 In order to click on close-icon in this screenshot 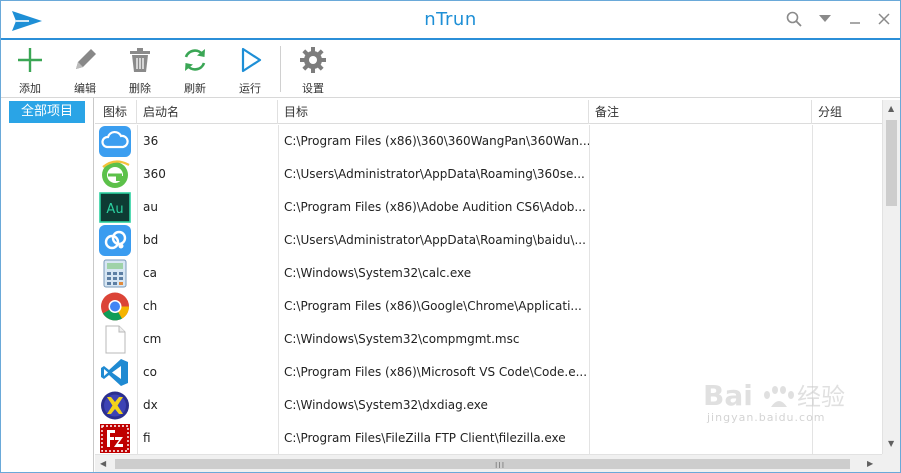, I will do `click(884, 19)`.